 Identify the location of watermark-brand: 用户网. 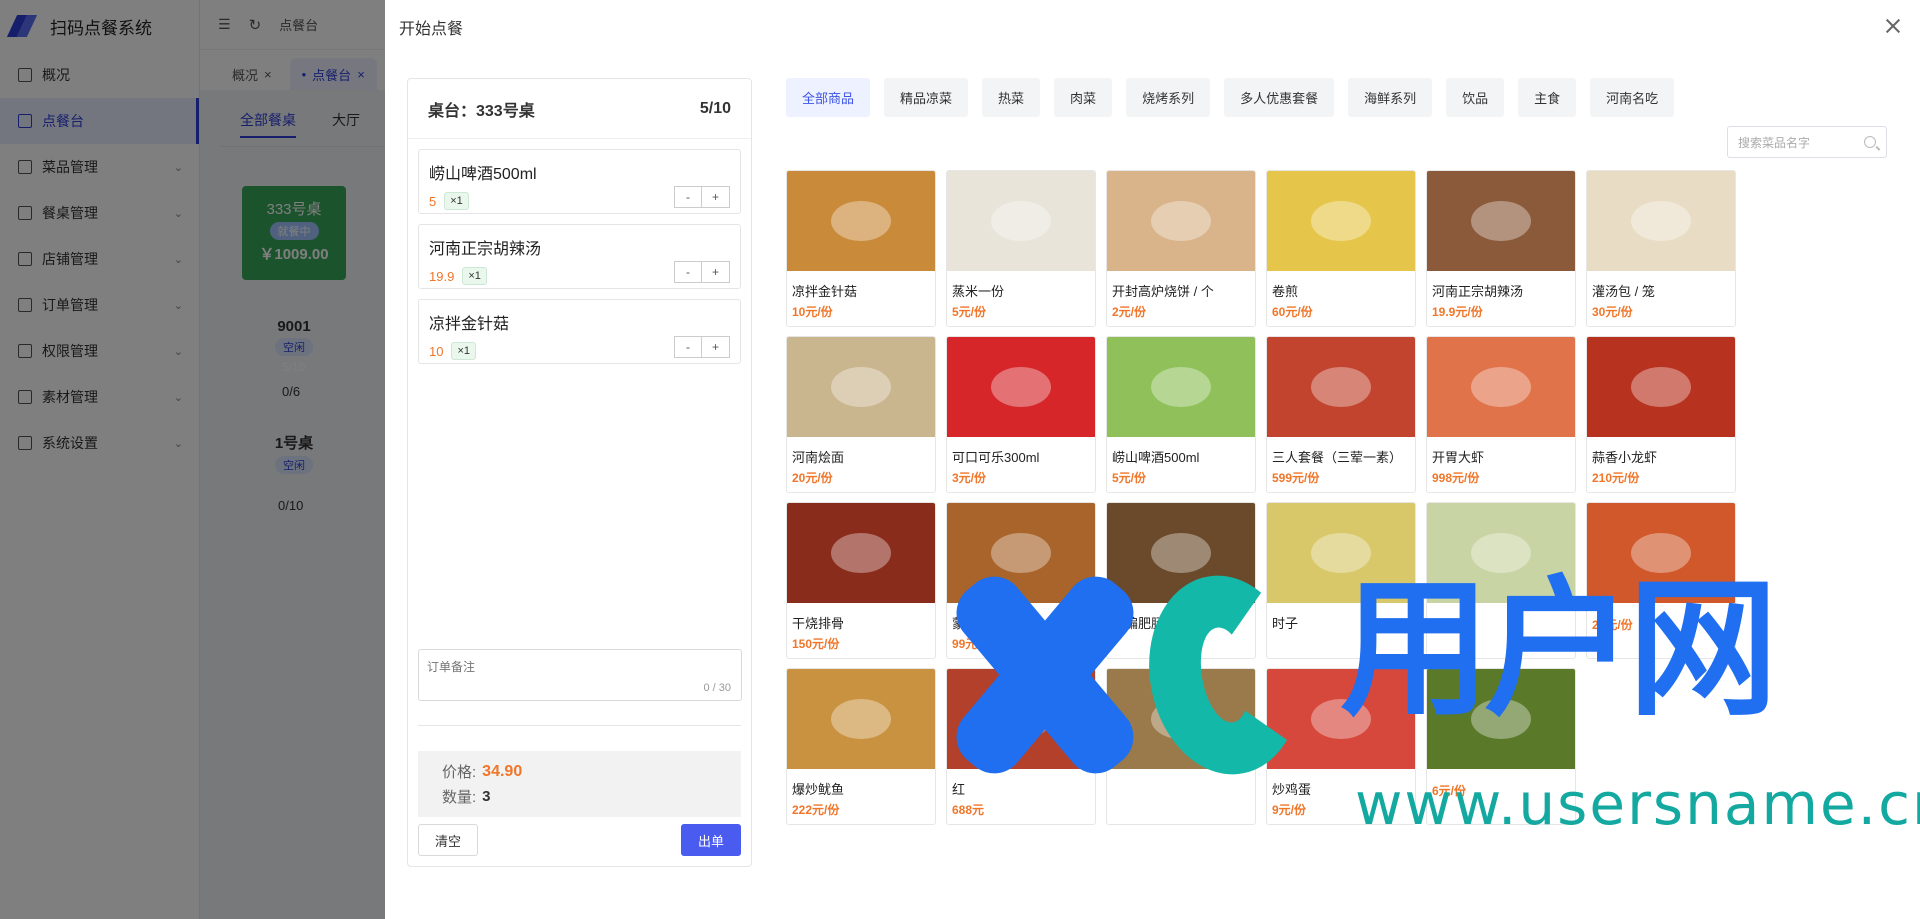
(1559, 650).